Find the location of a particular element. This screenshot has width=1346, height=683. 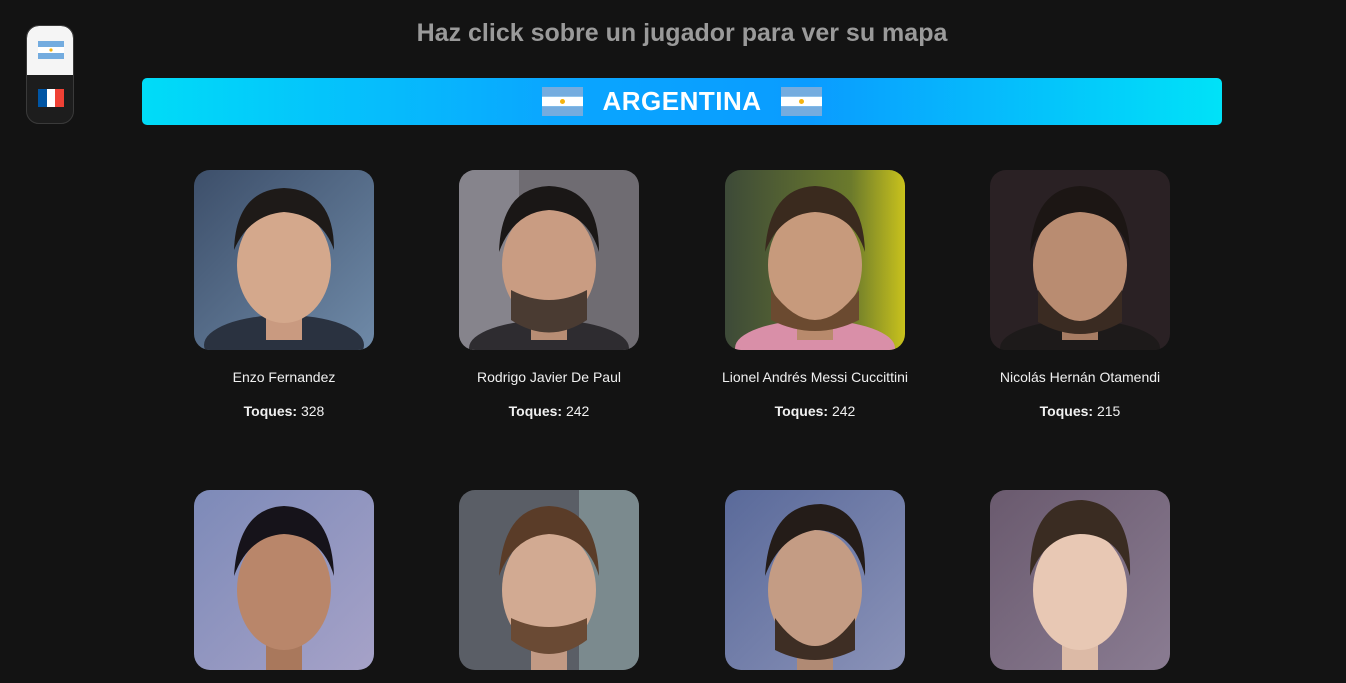

team-name: ARGENTINA is located at coordinates (682, 101).